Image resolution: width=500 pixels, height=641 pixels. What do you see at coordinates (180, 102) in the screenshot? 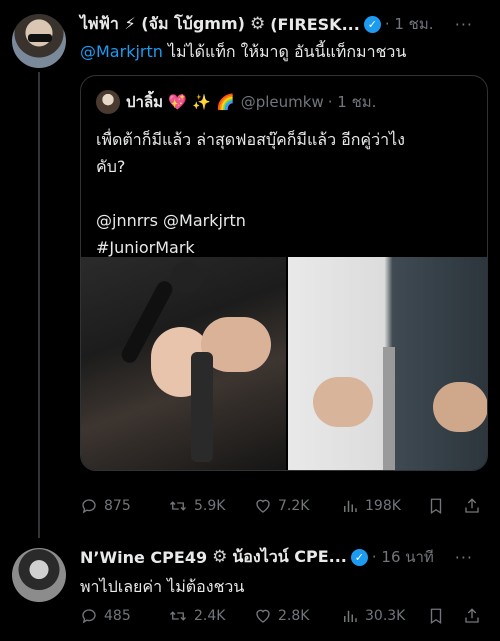
I see `quoted-display-name: ปาลิ้ม 💖 ✨ 🌈` at bounding box center [180, 102].